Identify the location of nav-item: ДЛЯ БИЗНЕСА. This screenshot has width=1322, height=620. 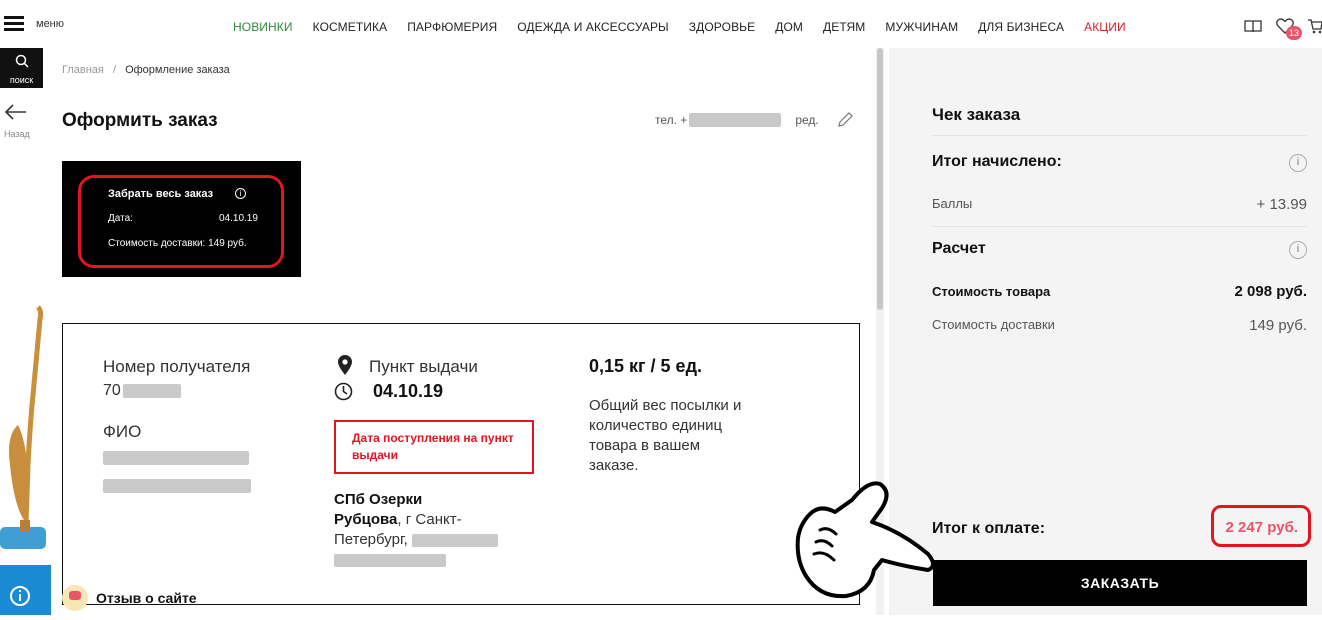
(1021, 27).